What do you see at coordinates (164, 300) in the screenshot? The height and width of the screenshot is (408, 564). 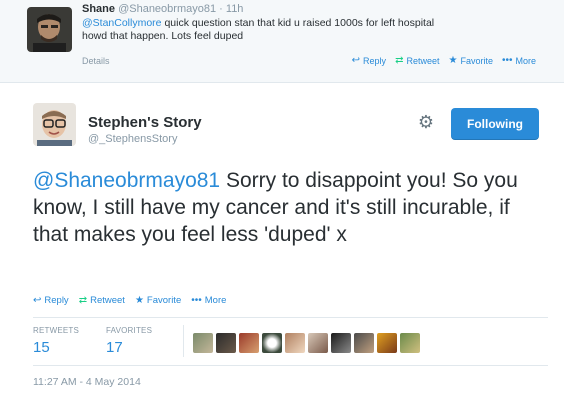 I see `main-favorite-label: Favorite` at bounding box center [164, 300].